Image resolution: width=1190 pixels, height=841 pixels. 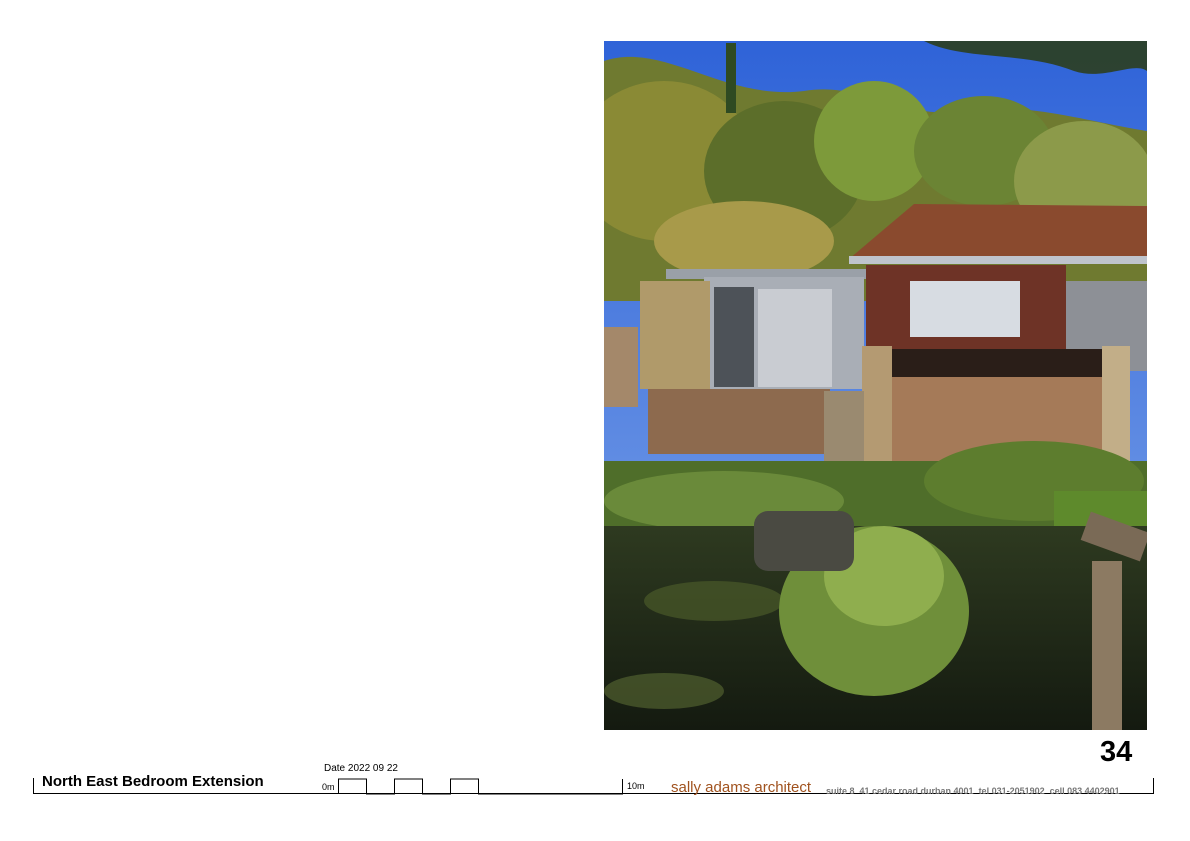 I want to click on scale-end-label: 10m, so click(x=636, y=786).